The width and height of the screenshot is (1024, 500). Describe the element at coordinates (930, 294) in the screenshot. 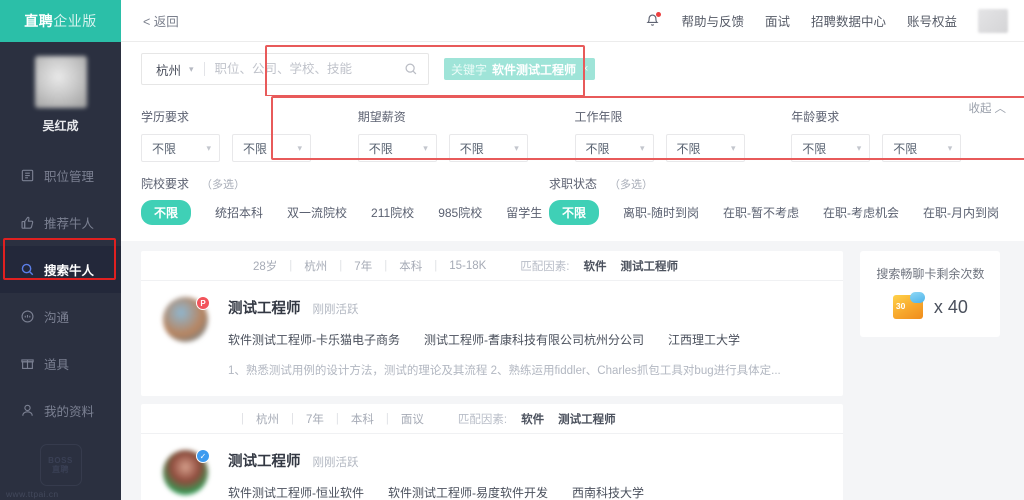

I see `chat-card-balance-widget: 搜索畅聊卡剩余次数 30 x 40` at that location.